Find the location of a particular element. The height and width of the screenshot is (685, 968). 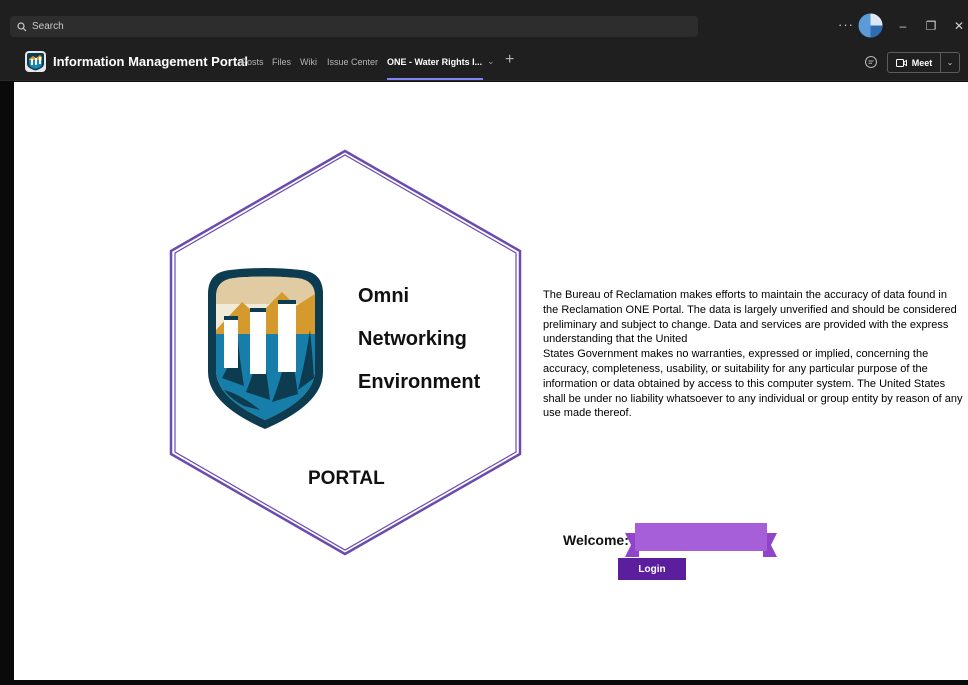

portal-label: PORTAL is located at coordinates (346, 478).